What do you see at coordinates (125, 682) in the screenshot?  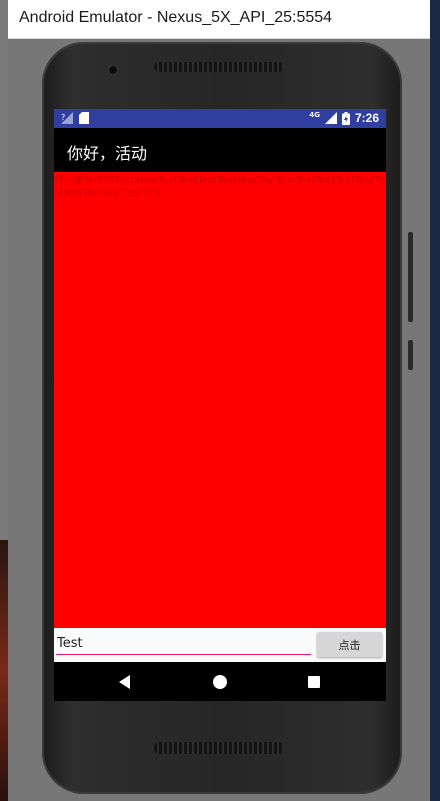 I see `back-icon` at bounding box center [125, 682].